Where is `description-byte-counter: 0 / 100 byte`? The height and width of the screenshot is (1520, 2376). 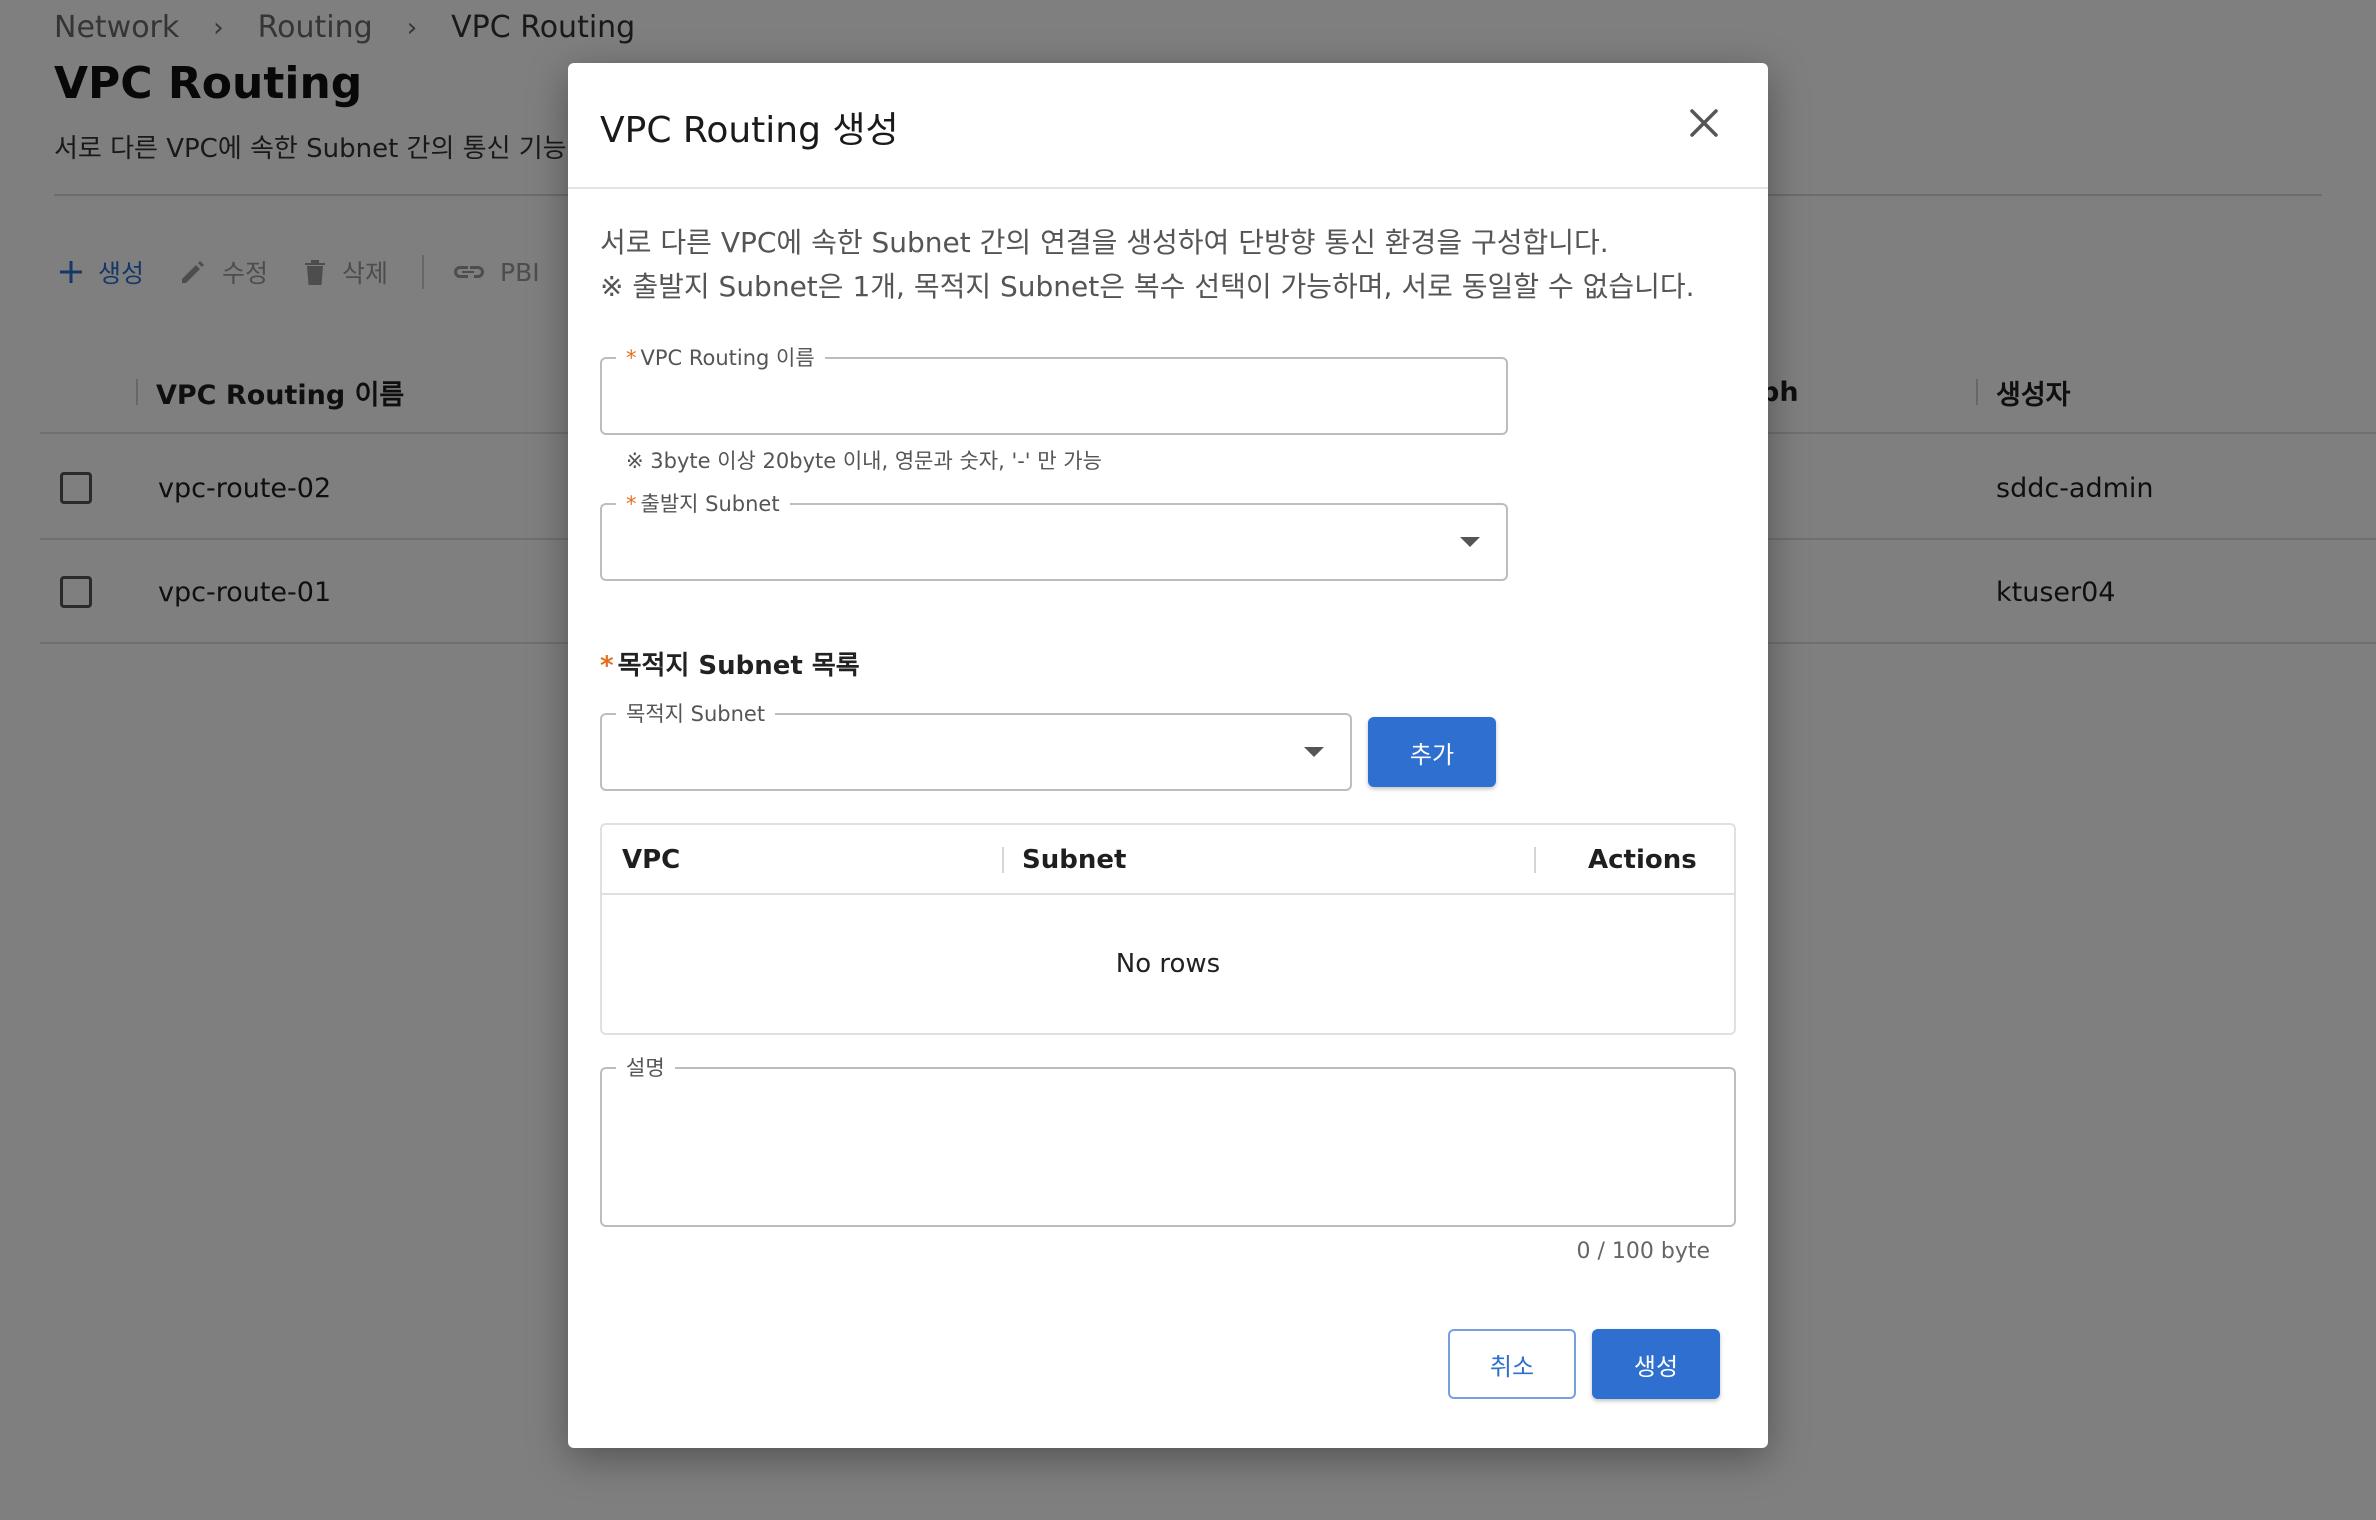 description-byte-counter: 0 / 100 byte is located at coordinates (1643, 1251).